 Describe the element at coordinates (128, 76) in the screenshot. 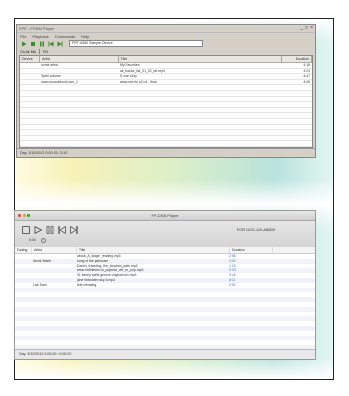

I see `table-cell-title: S one s1sy` at that location.